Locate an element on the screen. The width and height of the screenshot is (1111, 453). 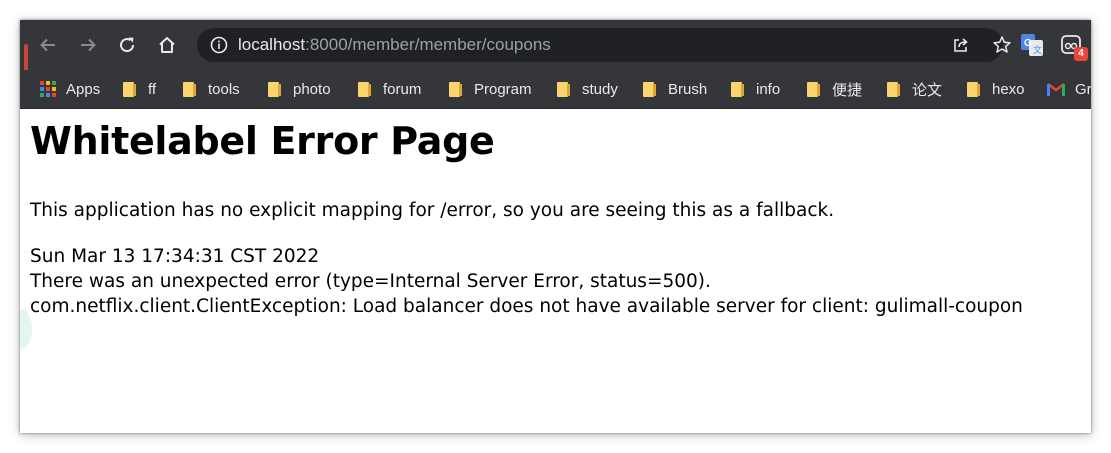
bookmark-folder-photo: photo is located at coordinates (299, 89).